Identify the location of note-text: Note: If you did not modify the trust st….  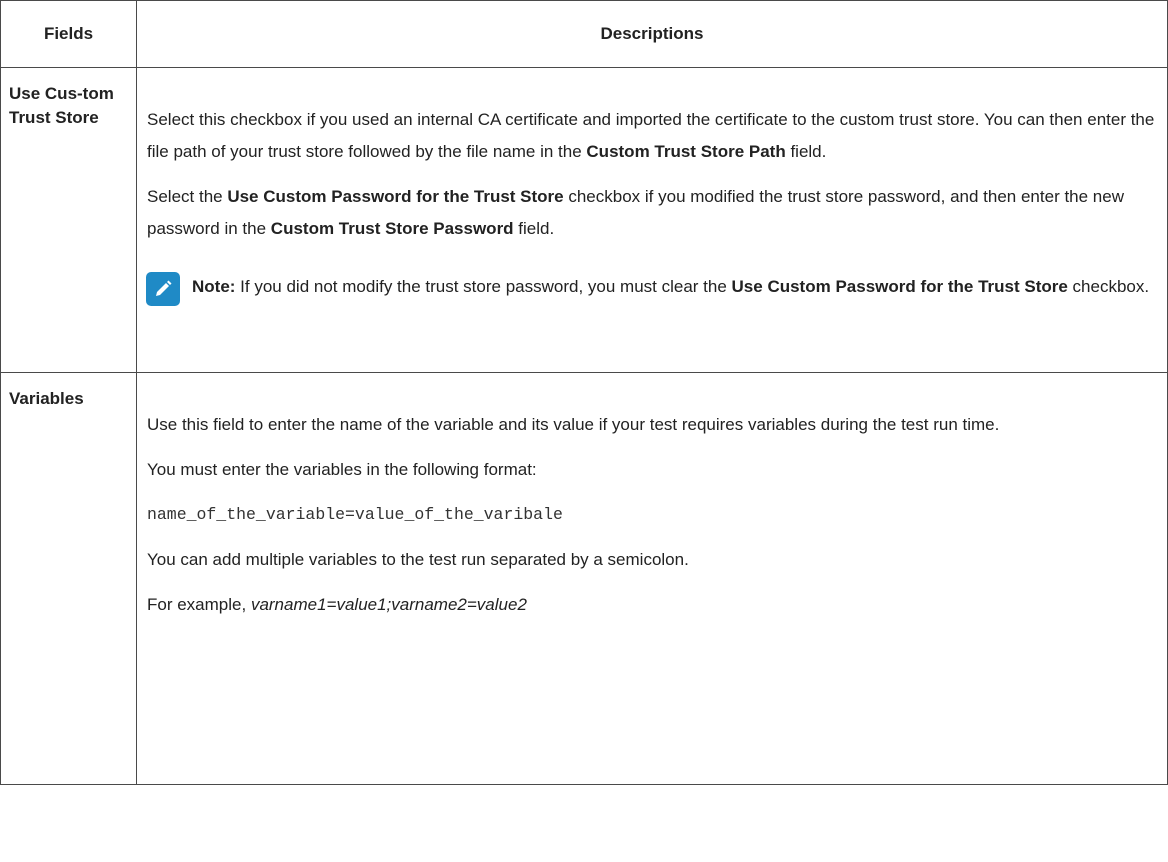
(670, 287).